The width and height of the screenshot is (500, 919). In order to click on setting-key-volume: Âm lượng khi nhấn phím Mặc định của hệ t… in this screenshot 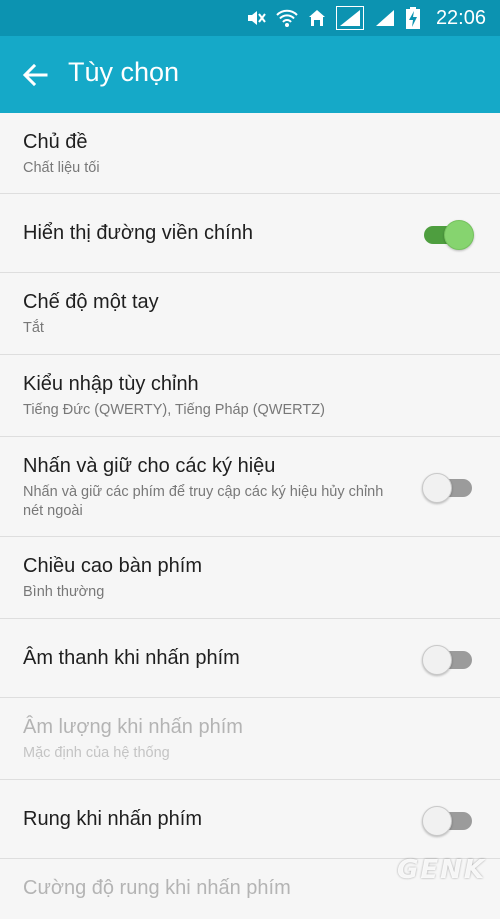, I will do `click(250, 739)`.